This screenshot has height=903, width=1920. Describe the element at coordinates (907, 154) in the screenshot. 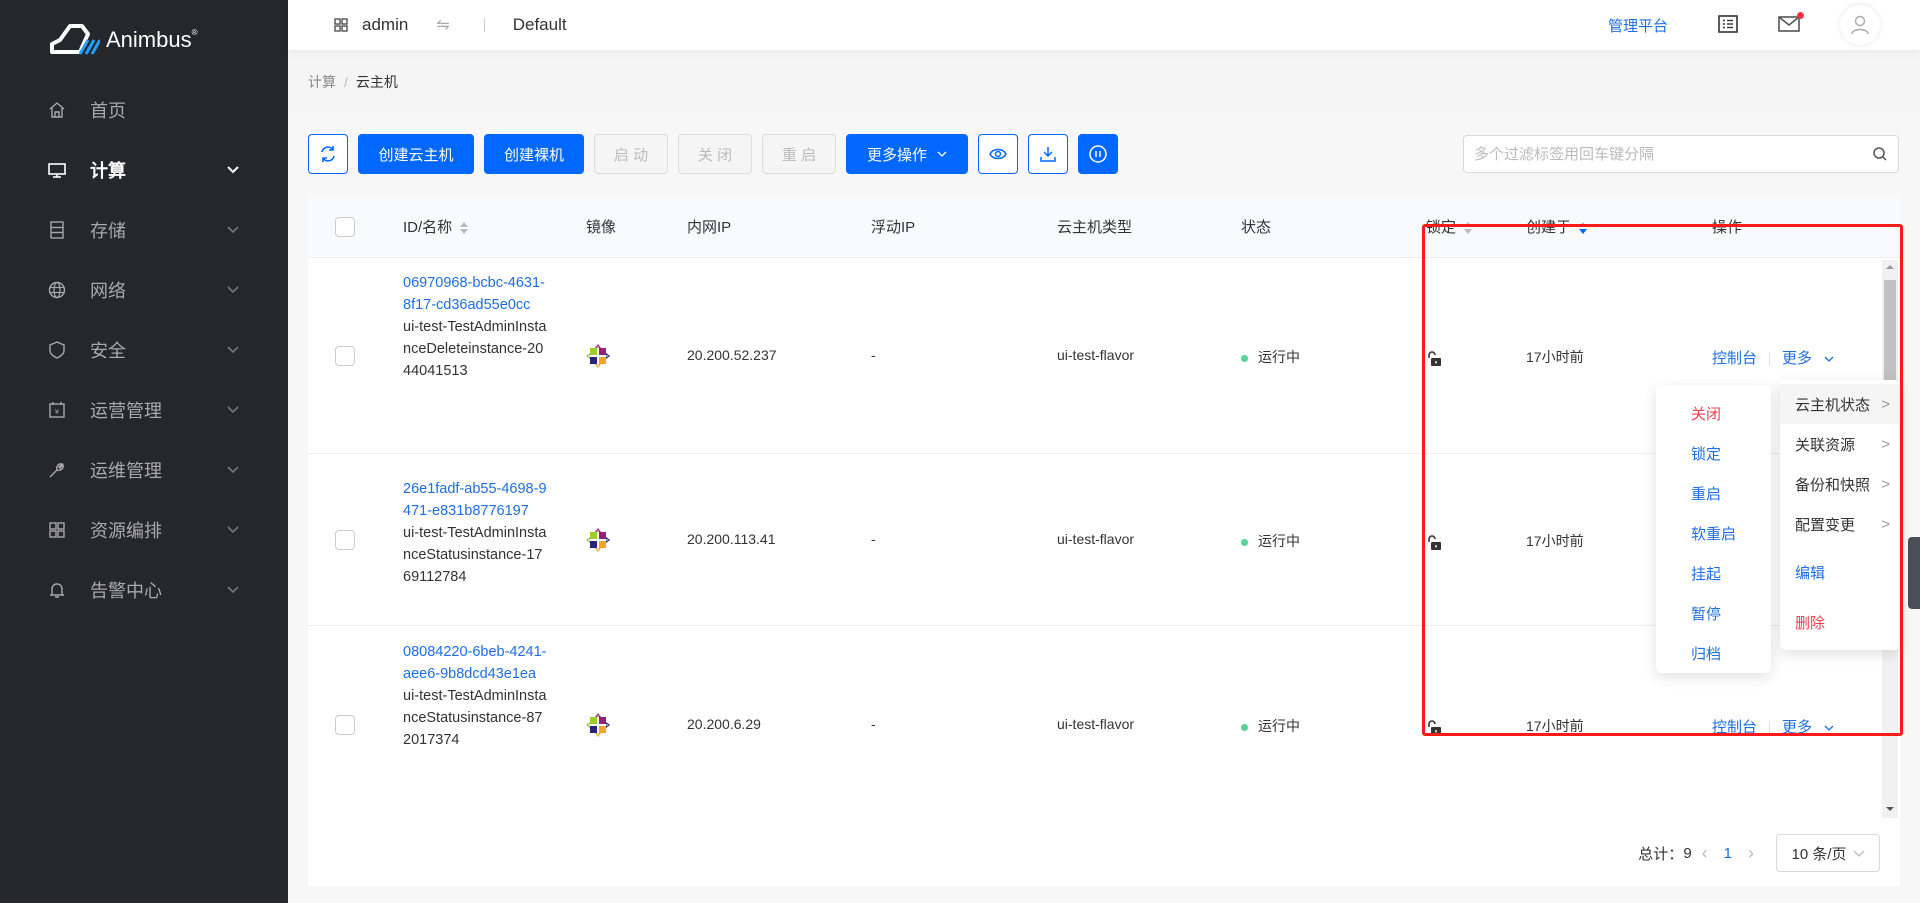

I see `more-actions-button: 更多操作` at that location.